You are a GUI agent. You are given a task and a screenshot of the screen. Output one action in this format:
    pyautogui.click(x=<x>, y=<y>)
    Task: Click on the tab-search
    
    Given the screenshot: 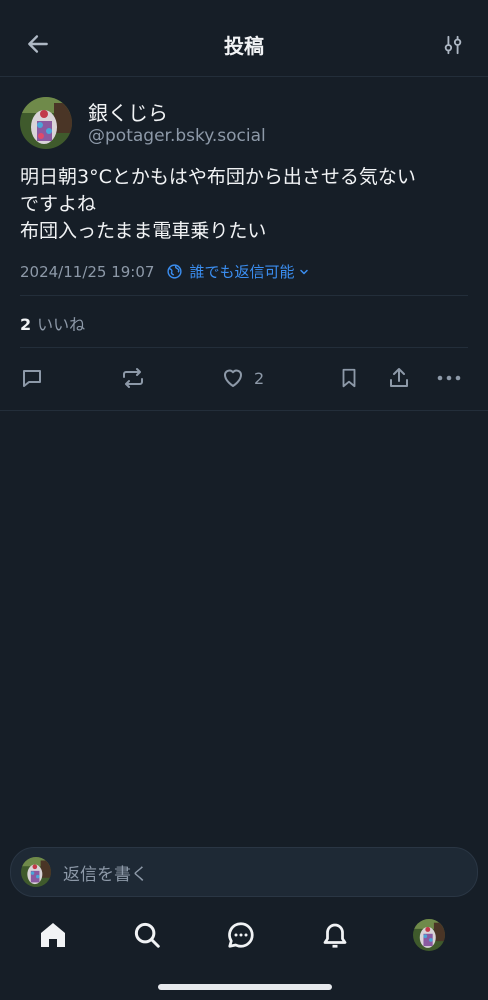 What is the action you would take?
    pyautogui.click(x=147, y=935)
    